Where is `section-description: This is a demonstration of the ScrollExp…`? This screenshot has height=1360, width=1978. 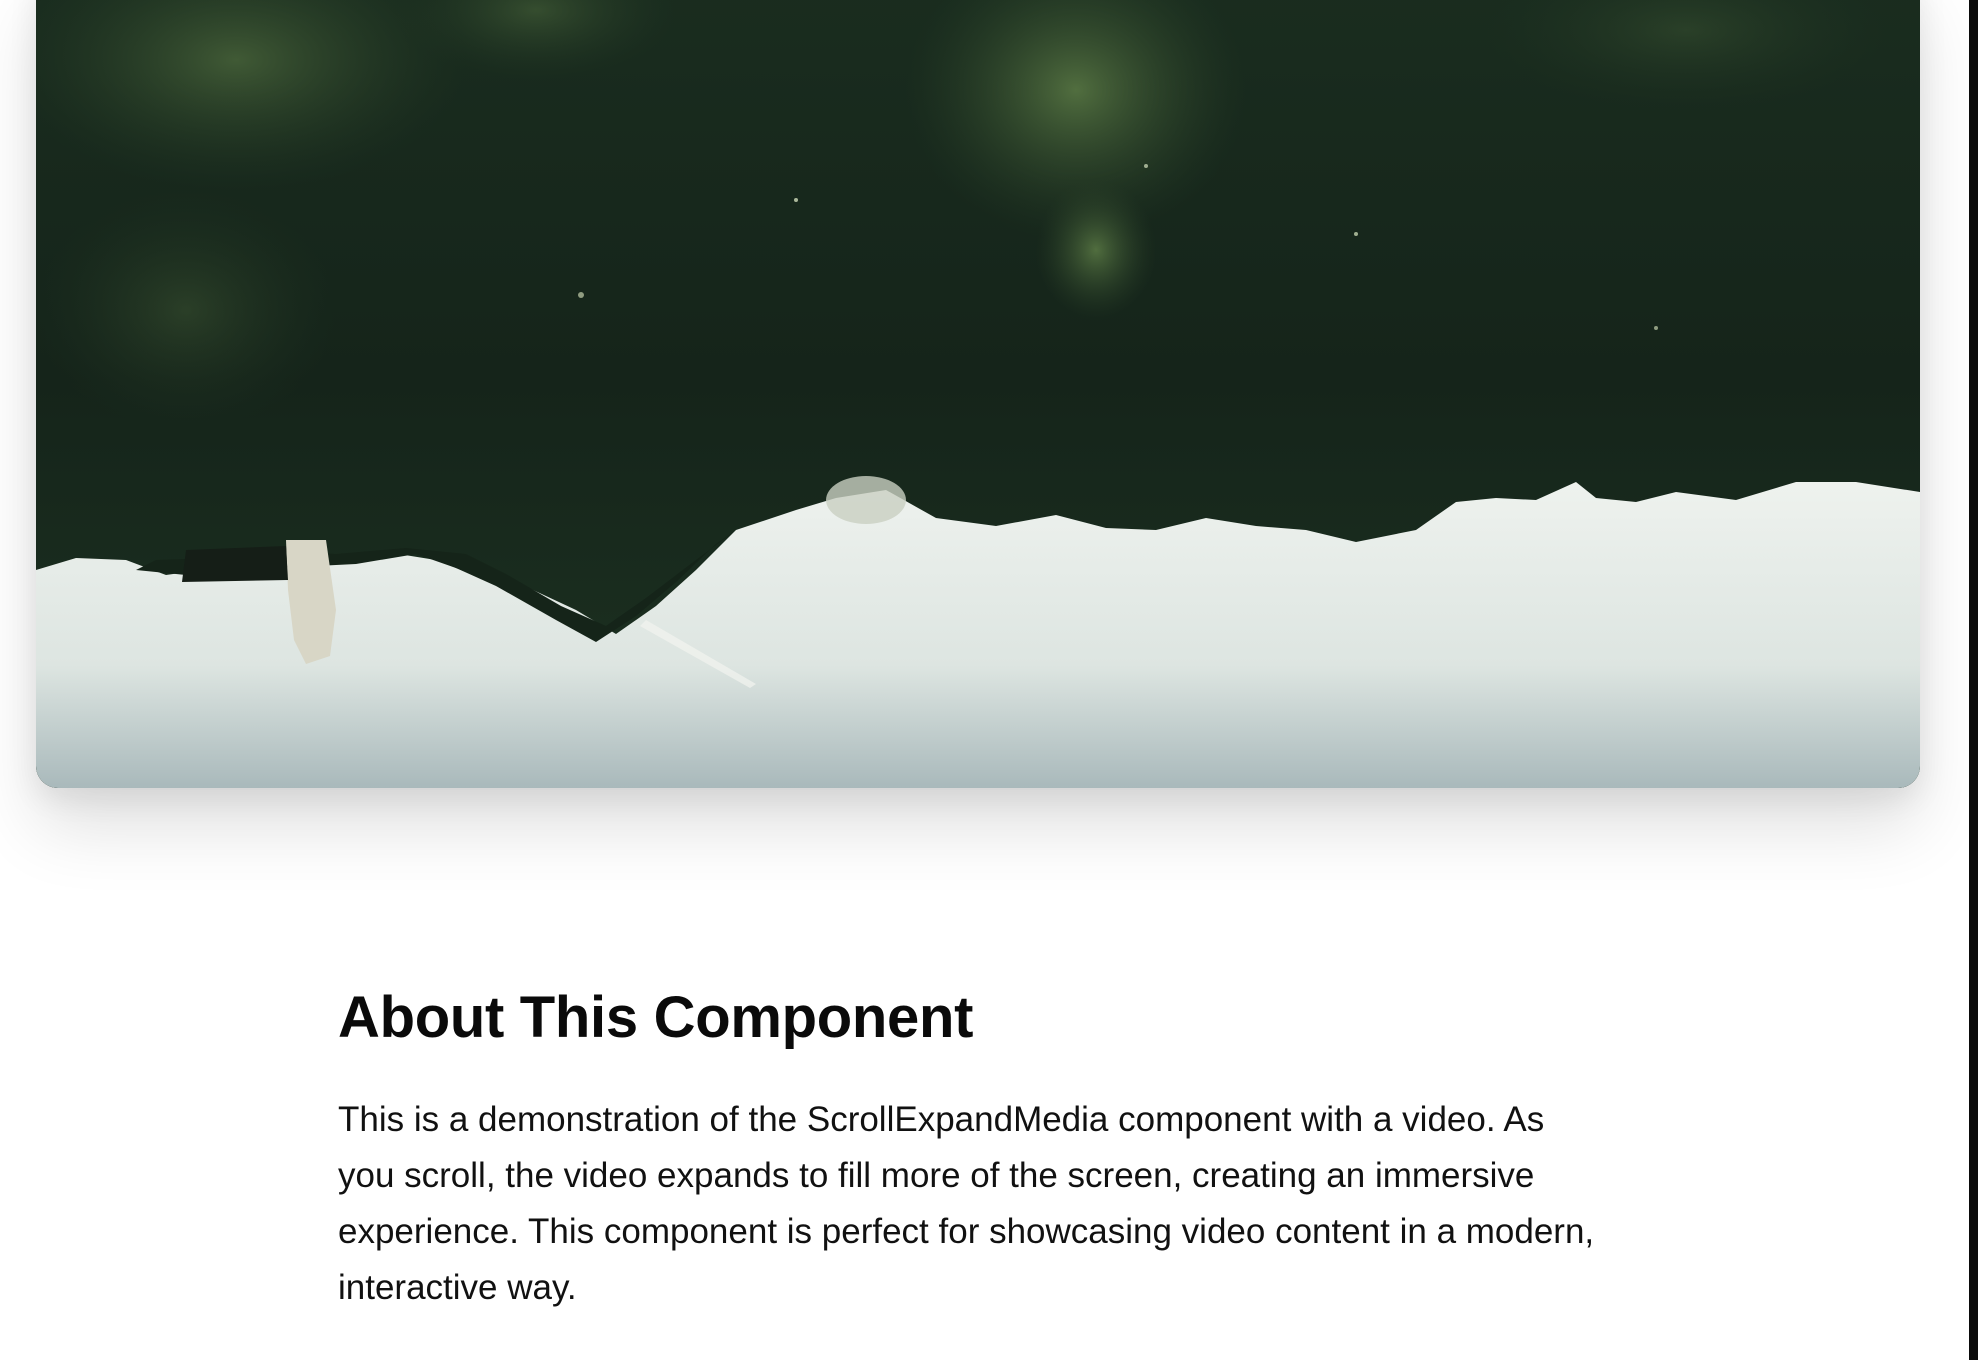 section-description: This is a demonstration of the ScrollExp… is located at coordinates (966, 1203).